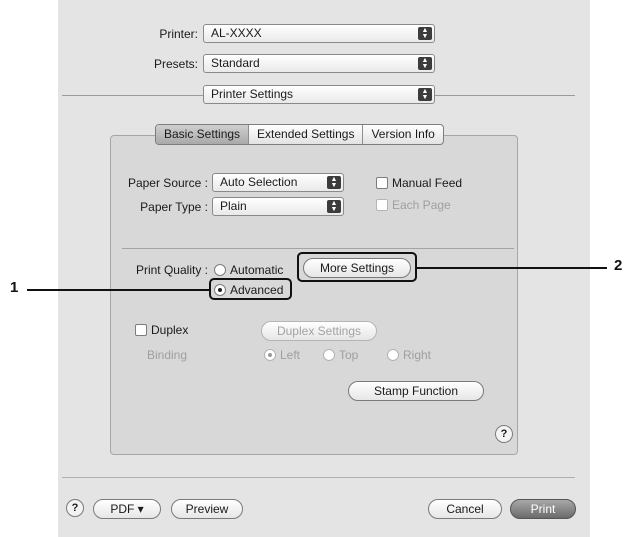 The height and width of the screenshot is (537, 634). What do you see at coordinates (416, 391) in the screenshot?
I see `stamp-function-button: Stamp Function` at bounding box center [416, 391].